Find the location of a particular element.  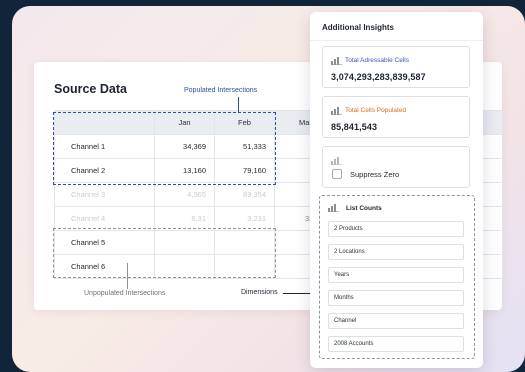

unpopulated-intersections-label: Unpopulated Intersections is located at coordinates (125, 293).